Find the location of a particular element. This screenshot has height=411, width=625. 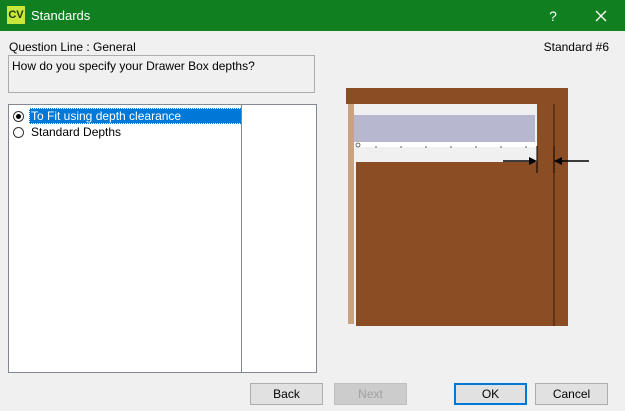

cancel-button: Cancel is located at coordinates (571, 394).